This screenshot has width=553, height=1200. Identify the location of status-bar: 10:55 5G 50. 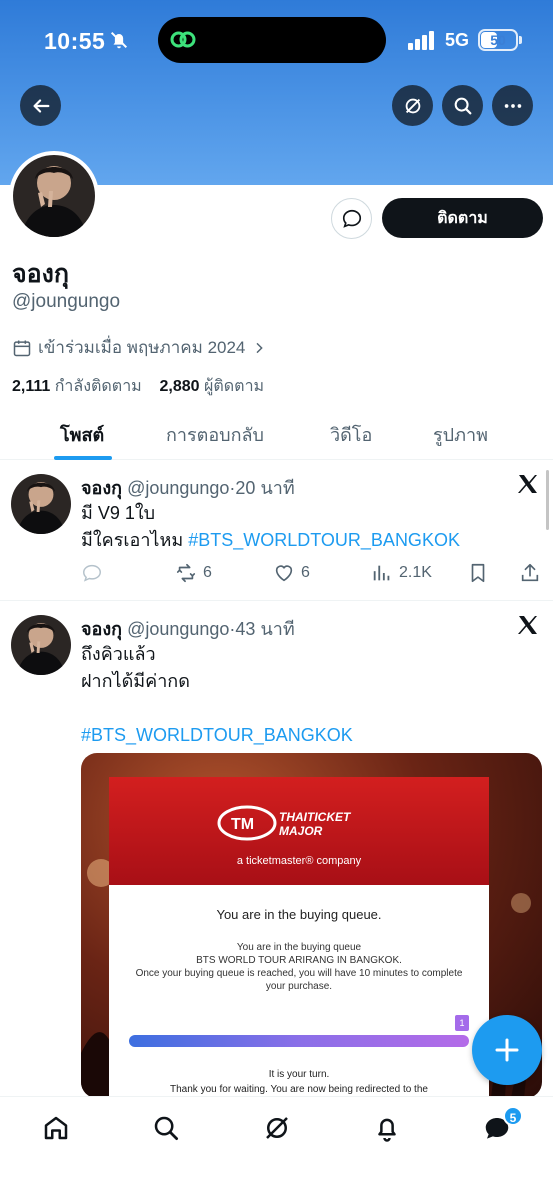
(276, 40).